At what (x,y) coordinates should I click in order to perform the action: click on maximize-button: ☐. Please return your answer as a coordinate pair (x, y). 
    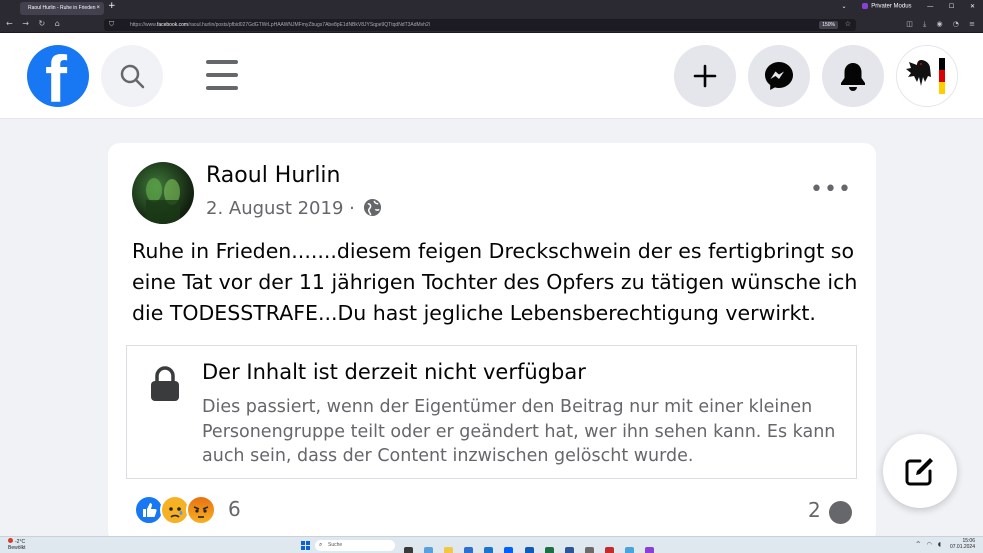
    Looking at the image, I should click on (951, 7).